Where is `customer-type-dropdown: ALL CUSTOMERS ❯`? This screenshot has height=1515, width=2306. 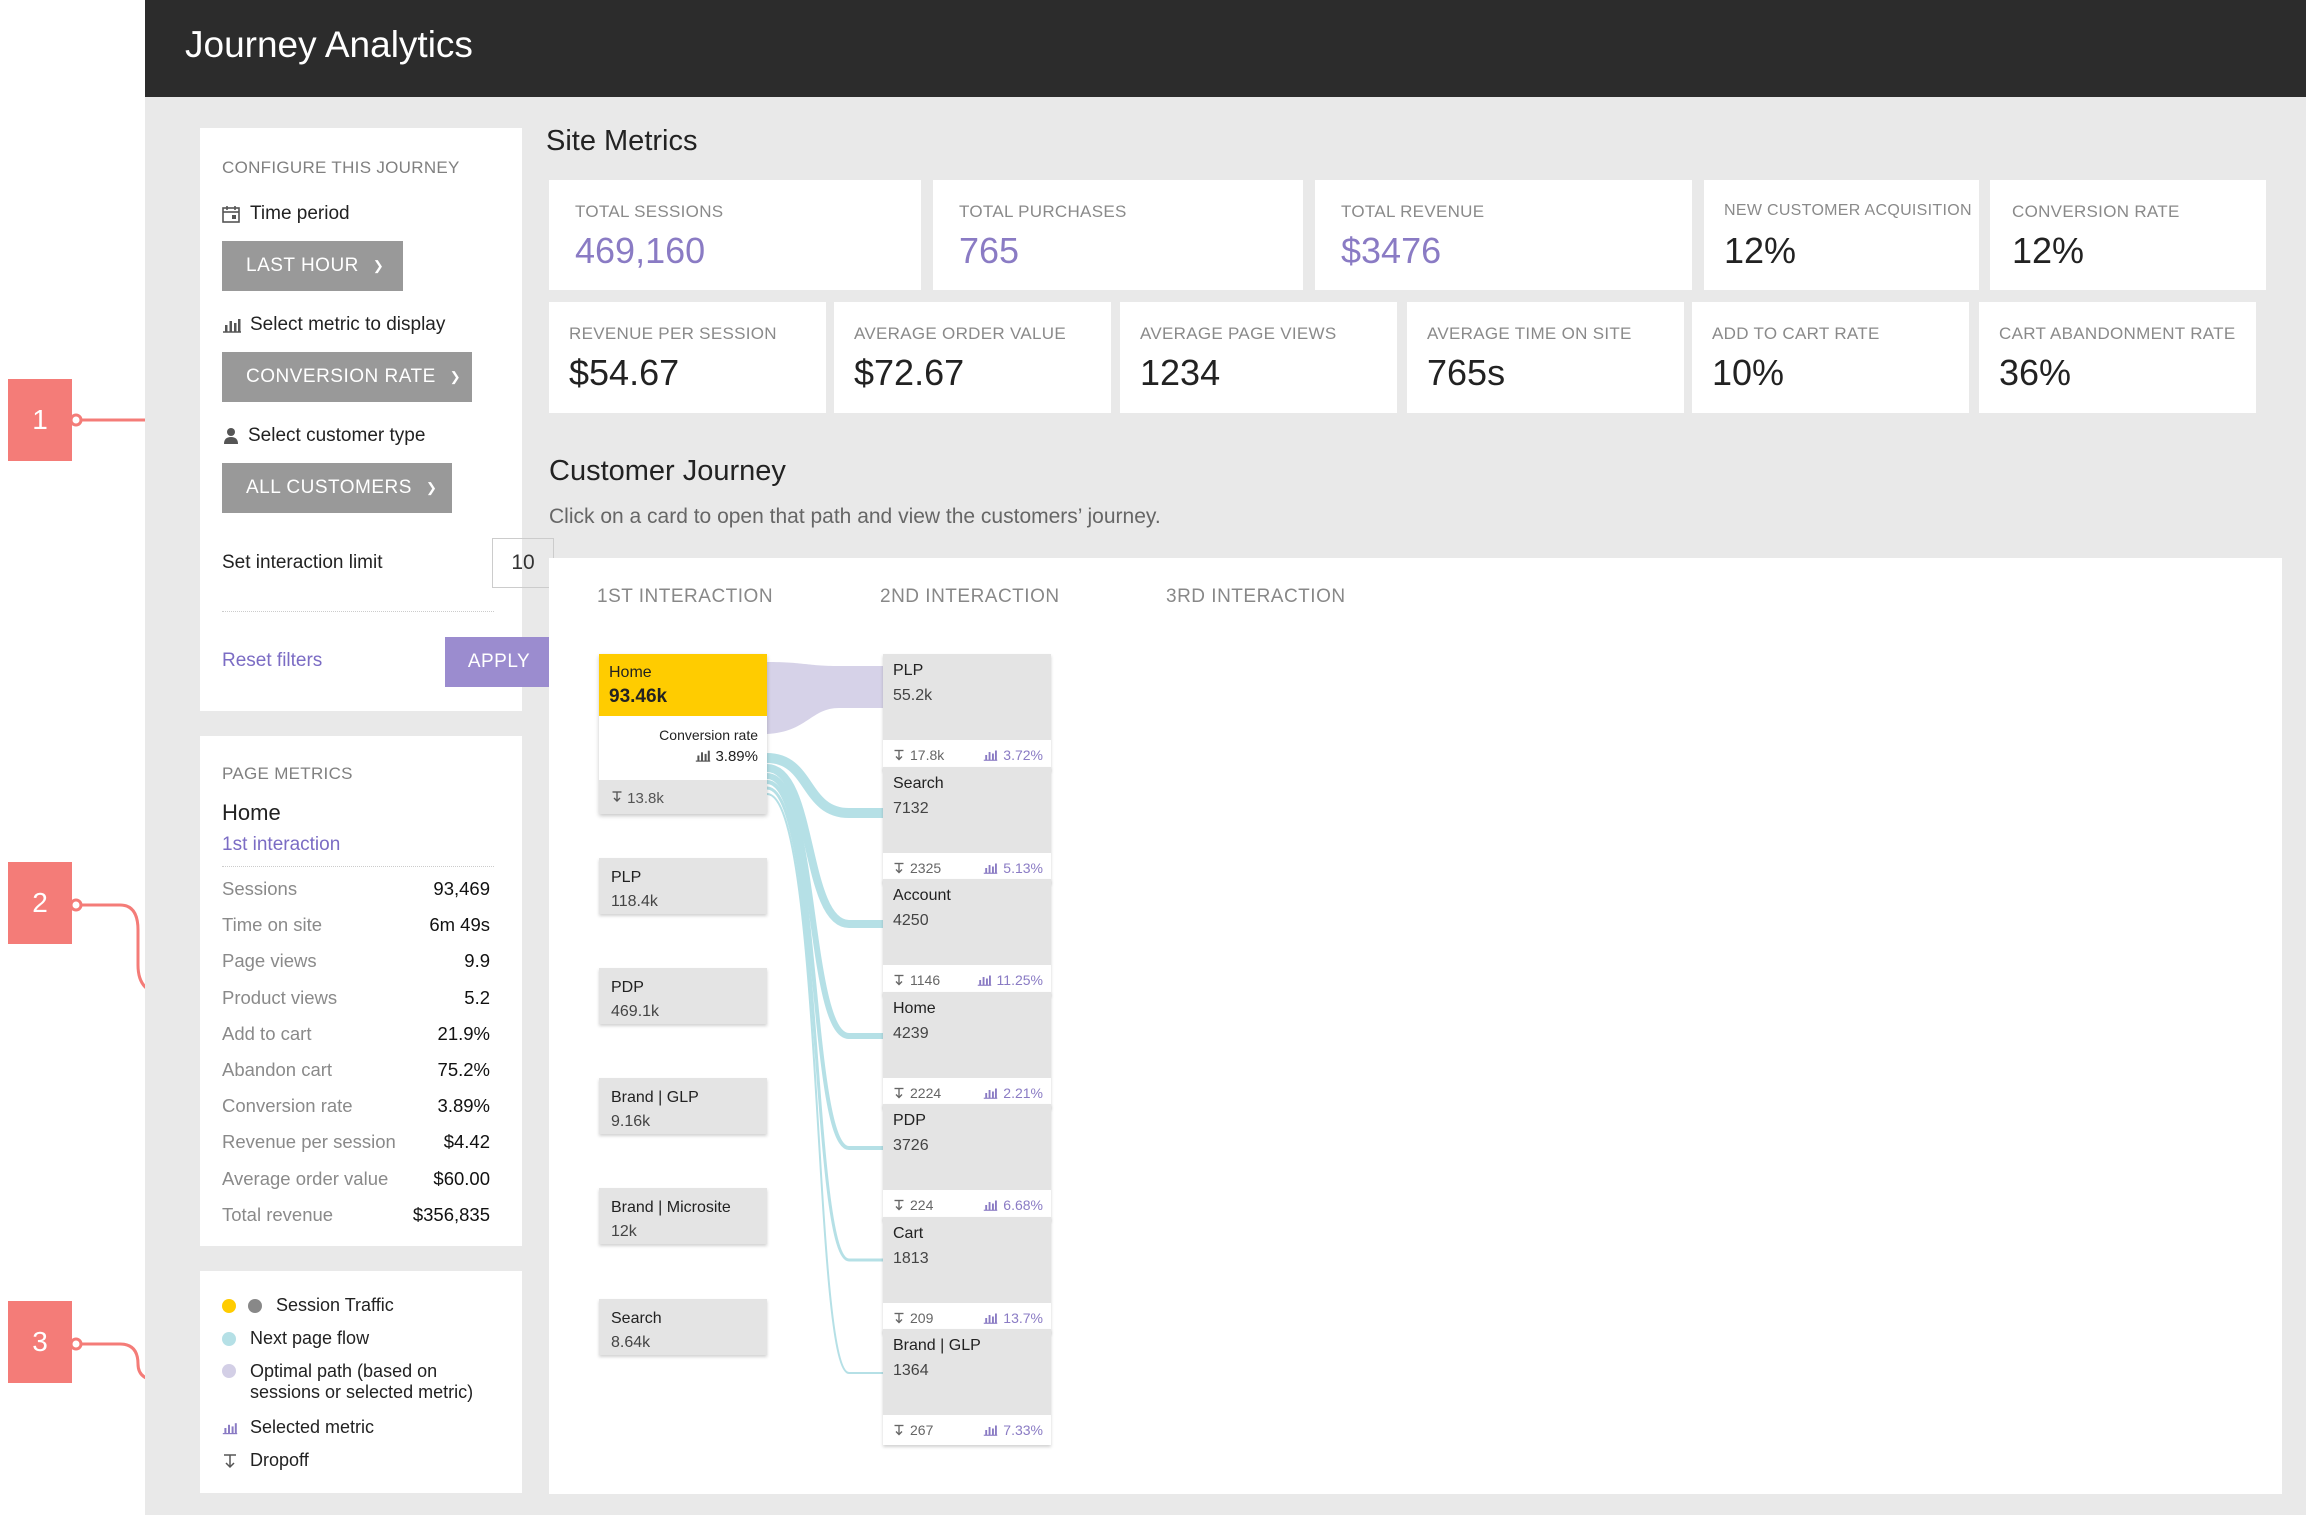
customer-type-dropdown: ALL CUSTOMERS ❯ is located at coordinates (337, 488).